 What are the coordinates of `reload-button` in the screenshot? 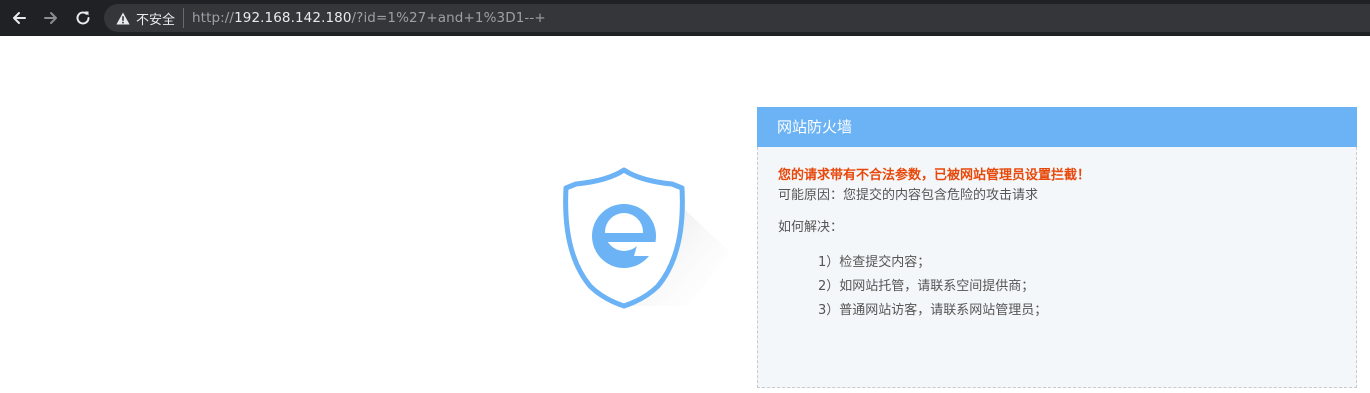 It's located at (83, 18).